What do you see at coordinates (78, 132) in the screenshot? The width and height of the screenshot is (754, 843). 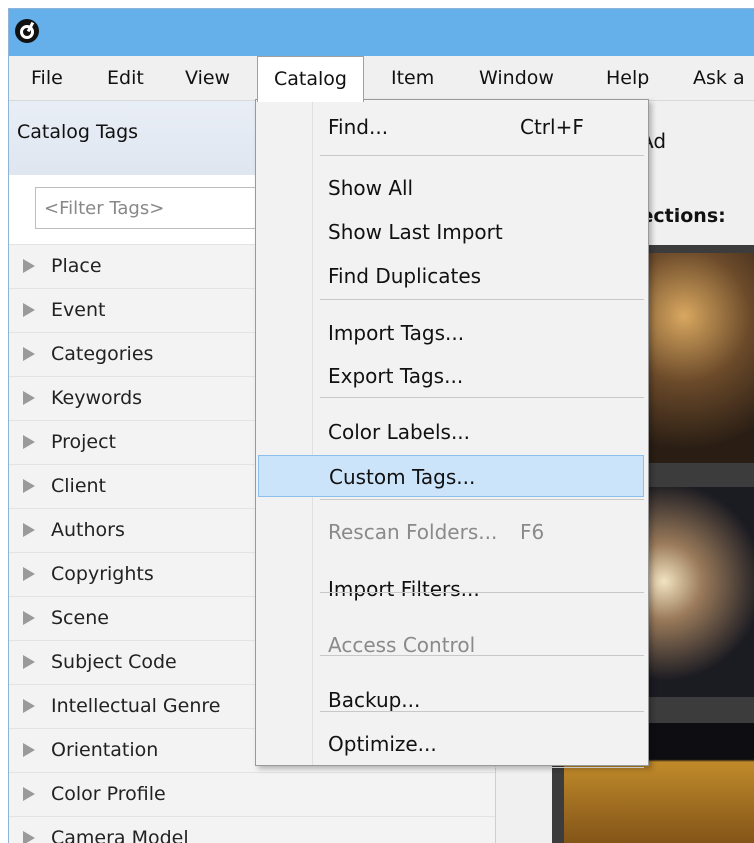 I see `panel-title: Catalog Tags` at bounding box center [78, 132].